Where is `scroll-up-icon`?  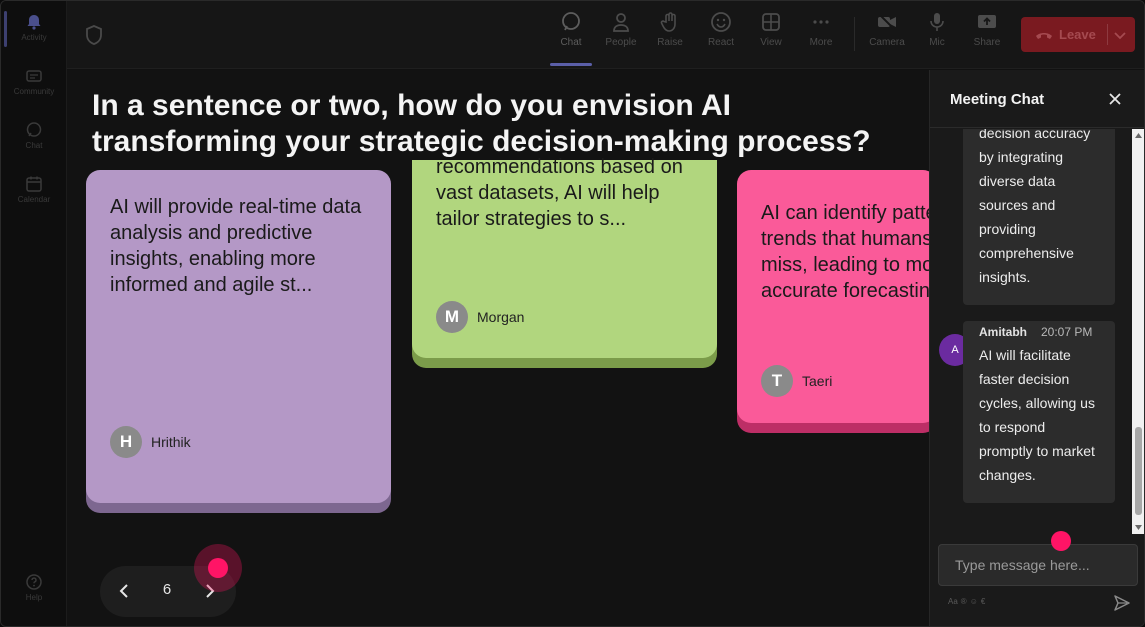
scroll-up-icon is located at coordinates (1138, 135).